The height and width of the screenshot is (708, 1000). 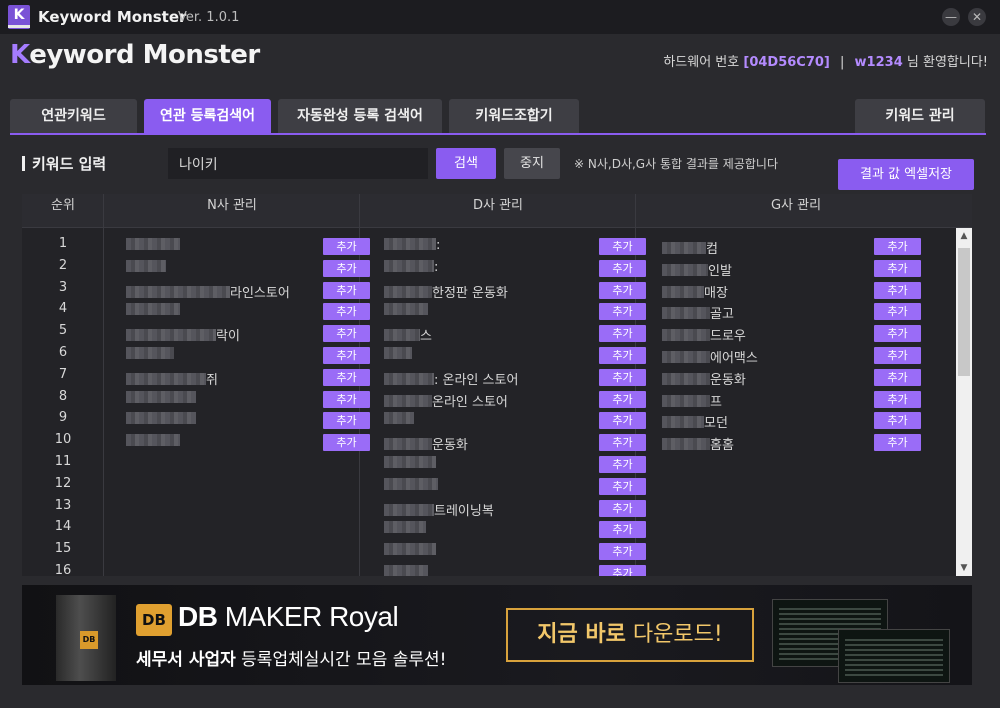 I want to click on stop-button: 중지, so click(x=532, y=163).